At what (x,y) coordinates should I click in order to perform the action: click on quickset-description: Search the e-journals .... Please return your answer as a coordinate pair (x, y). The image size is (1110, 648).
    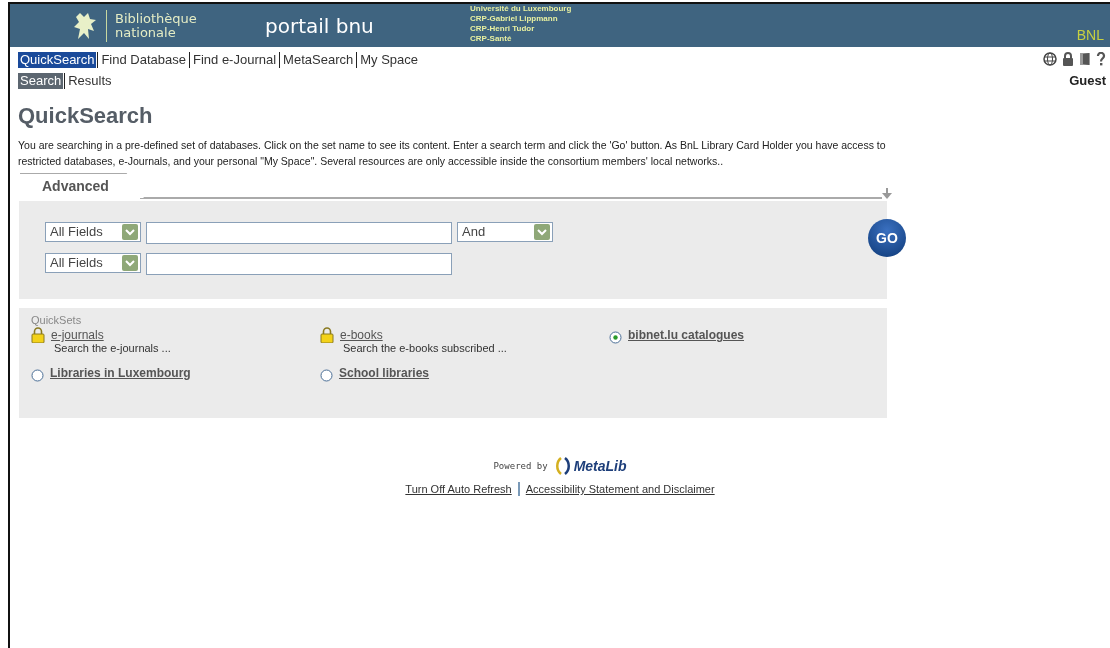
    Looking at the image, I should click on (112, 348).